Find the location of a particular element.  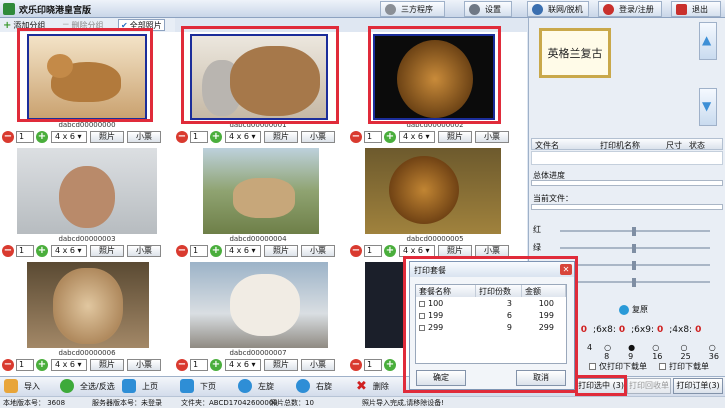

brightness-slider is located at coordinates (635, 282).